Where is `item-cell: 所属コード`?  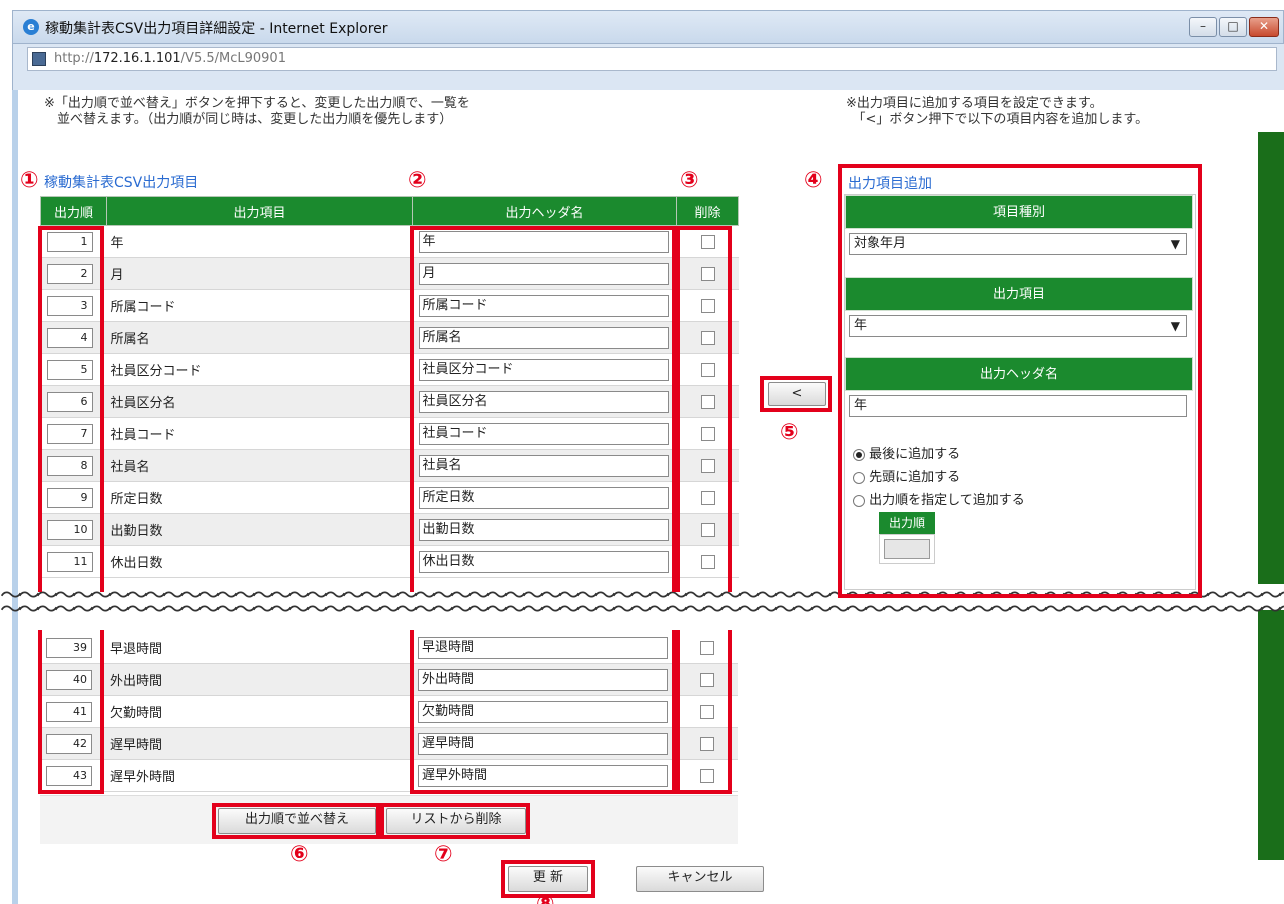 item-cell: 所属コード is located at coordinates (259, 305).